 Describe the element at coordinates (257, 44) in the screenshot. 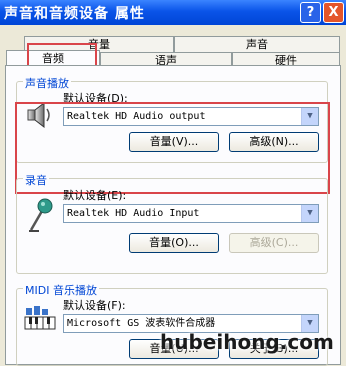

I see `tab-sounds: 声音` at that location.